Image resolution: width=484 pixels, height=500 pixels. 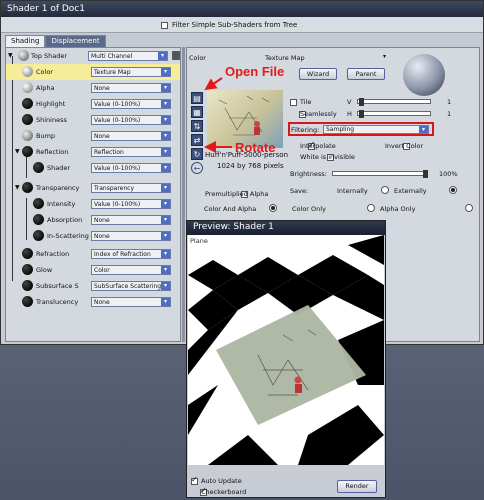 I want to click on plane-label: Plane, so click(x=199, y=241).